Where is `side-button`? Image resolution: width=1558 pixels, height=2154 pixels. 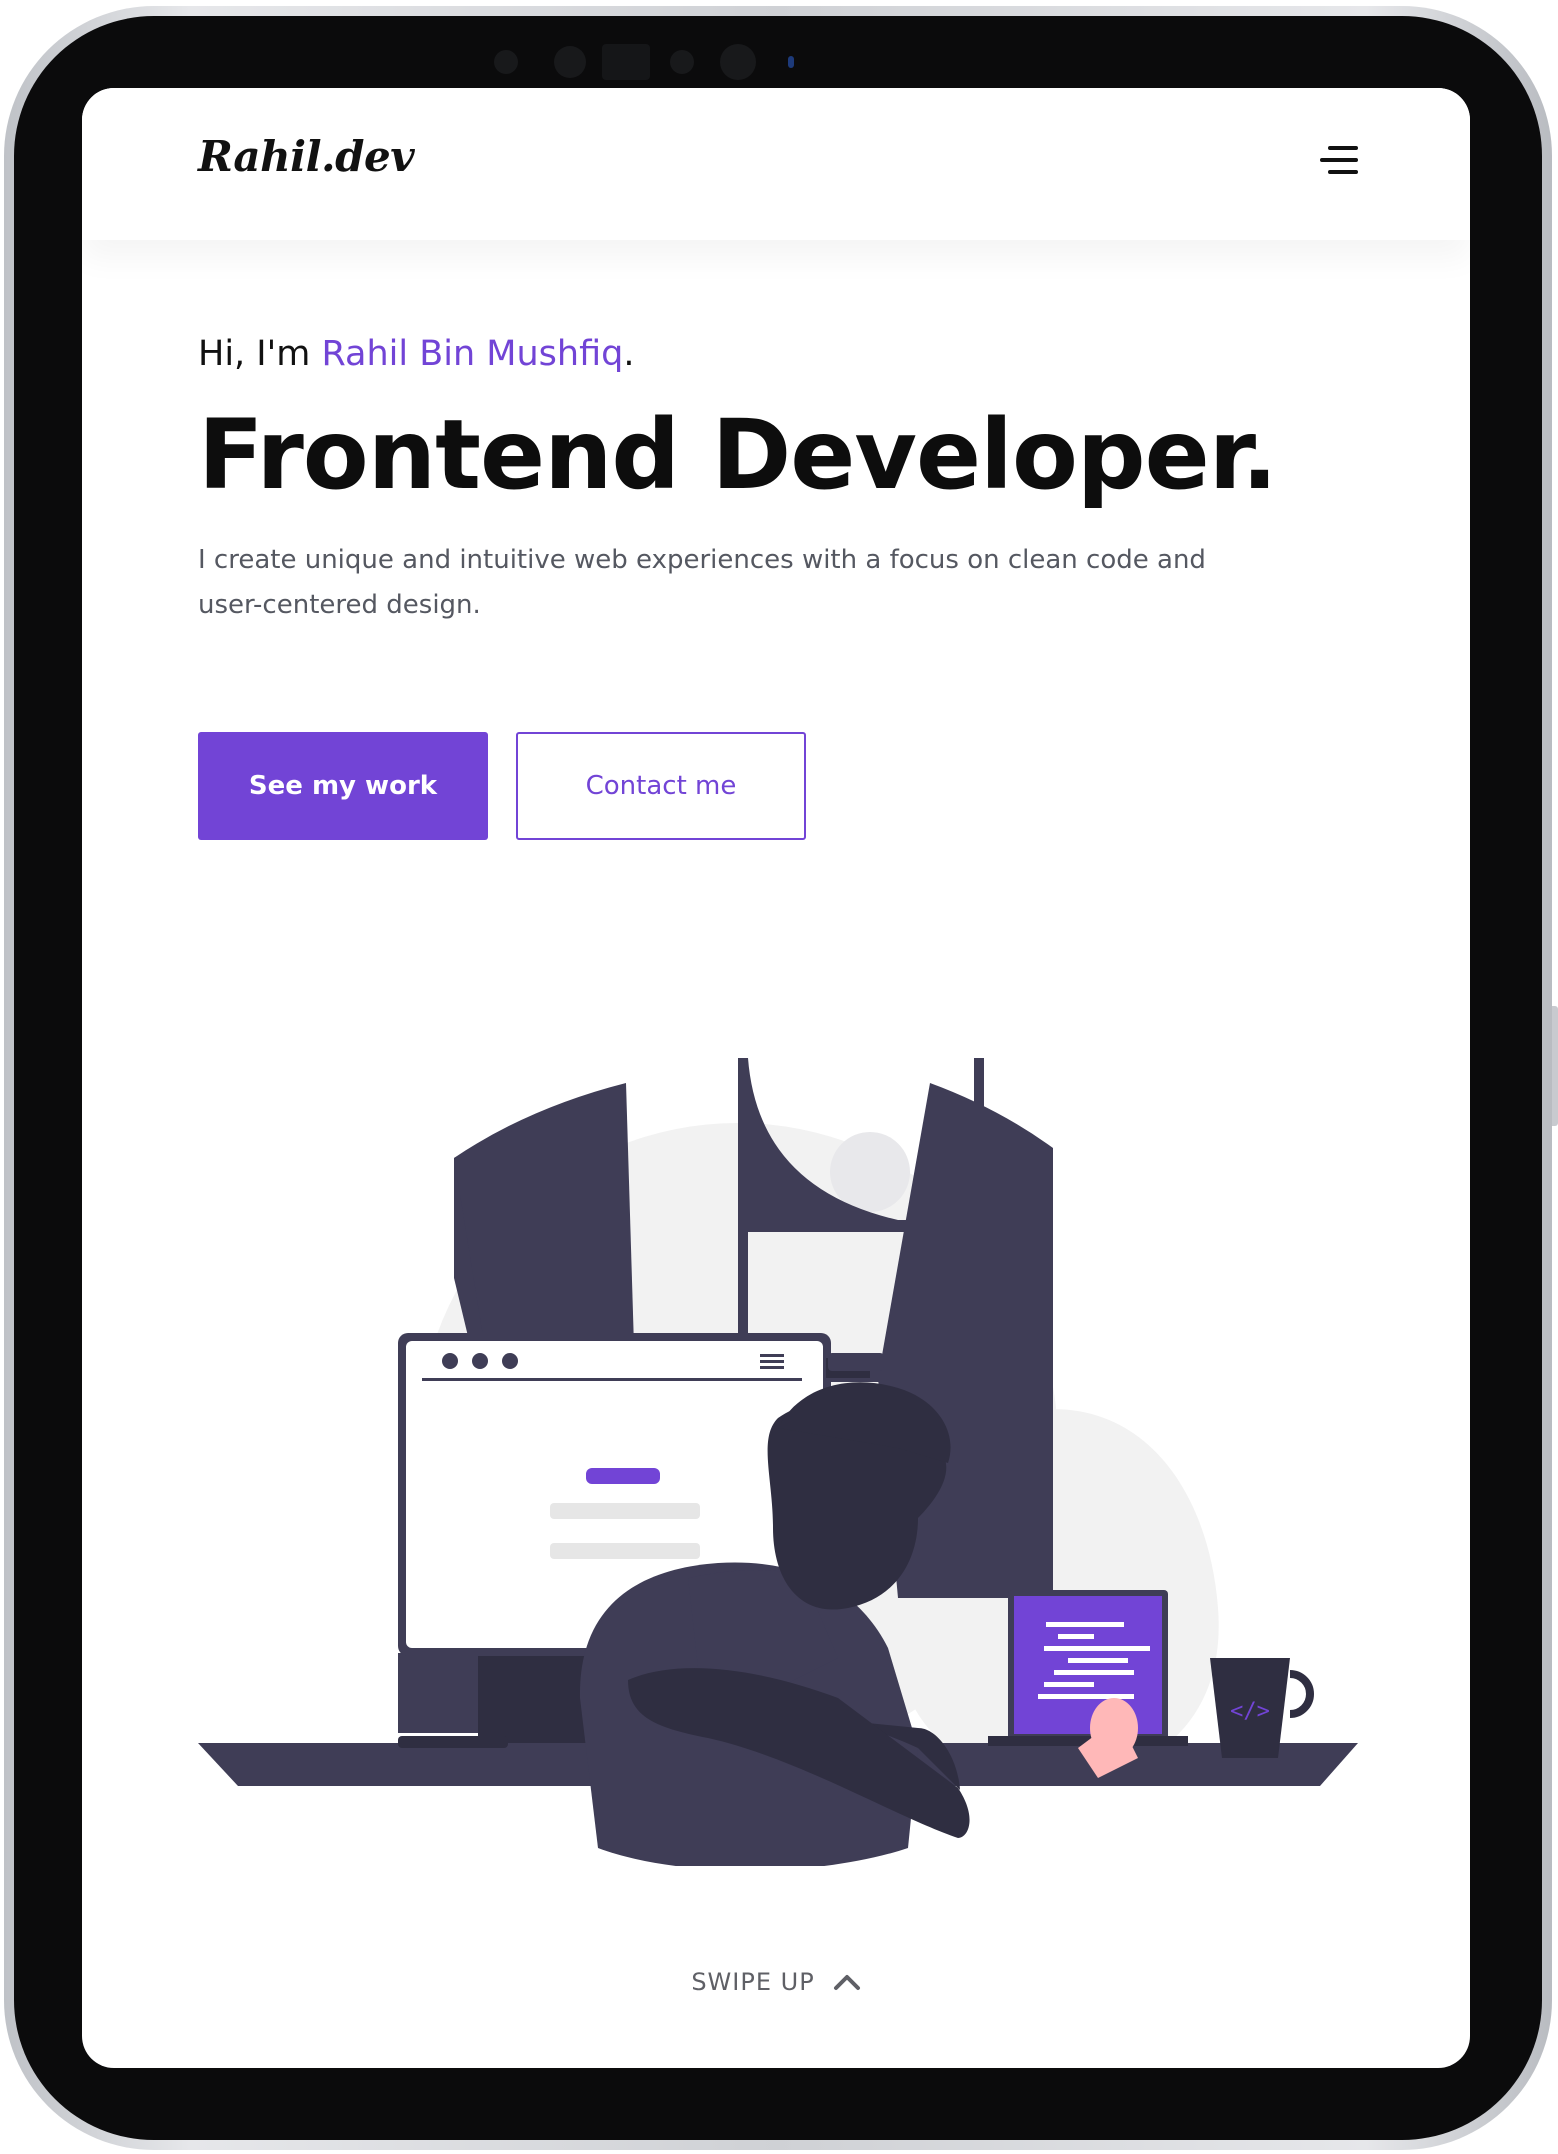 side-button is located at coordinates (1555, 1066).